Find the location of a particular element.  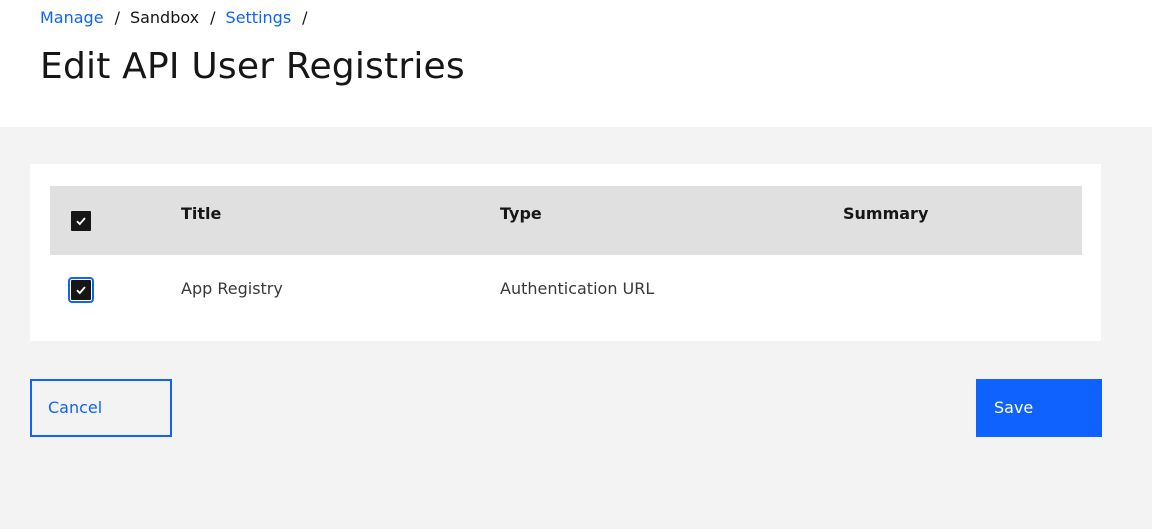

breadcrumb-settings-link: Settings is located at coordinates (259, 18).